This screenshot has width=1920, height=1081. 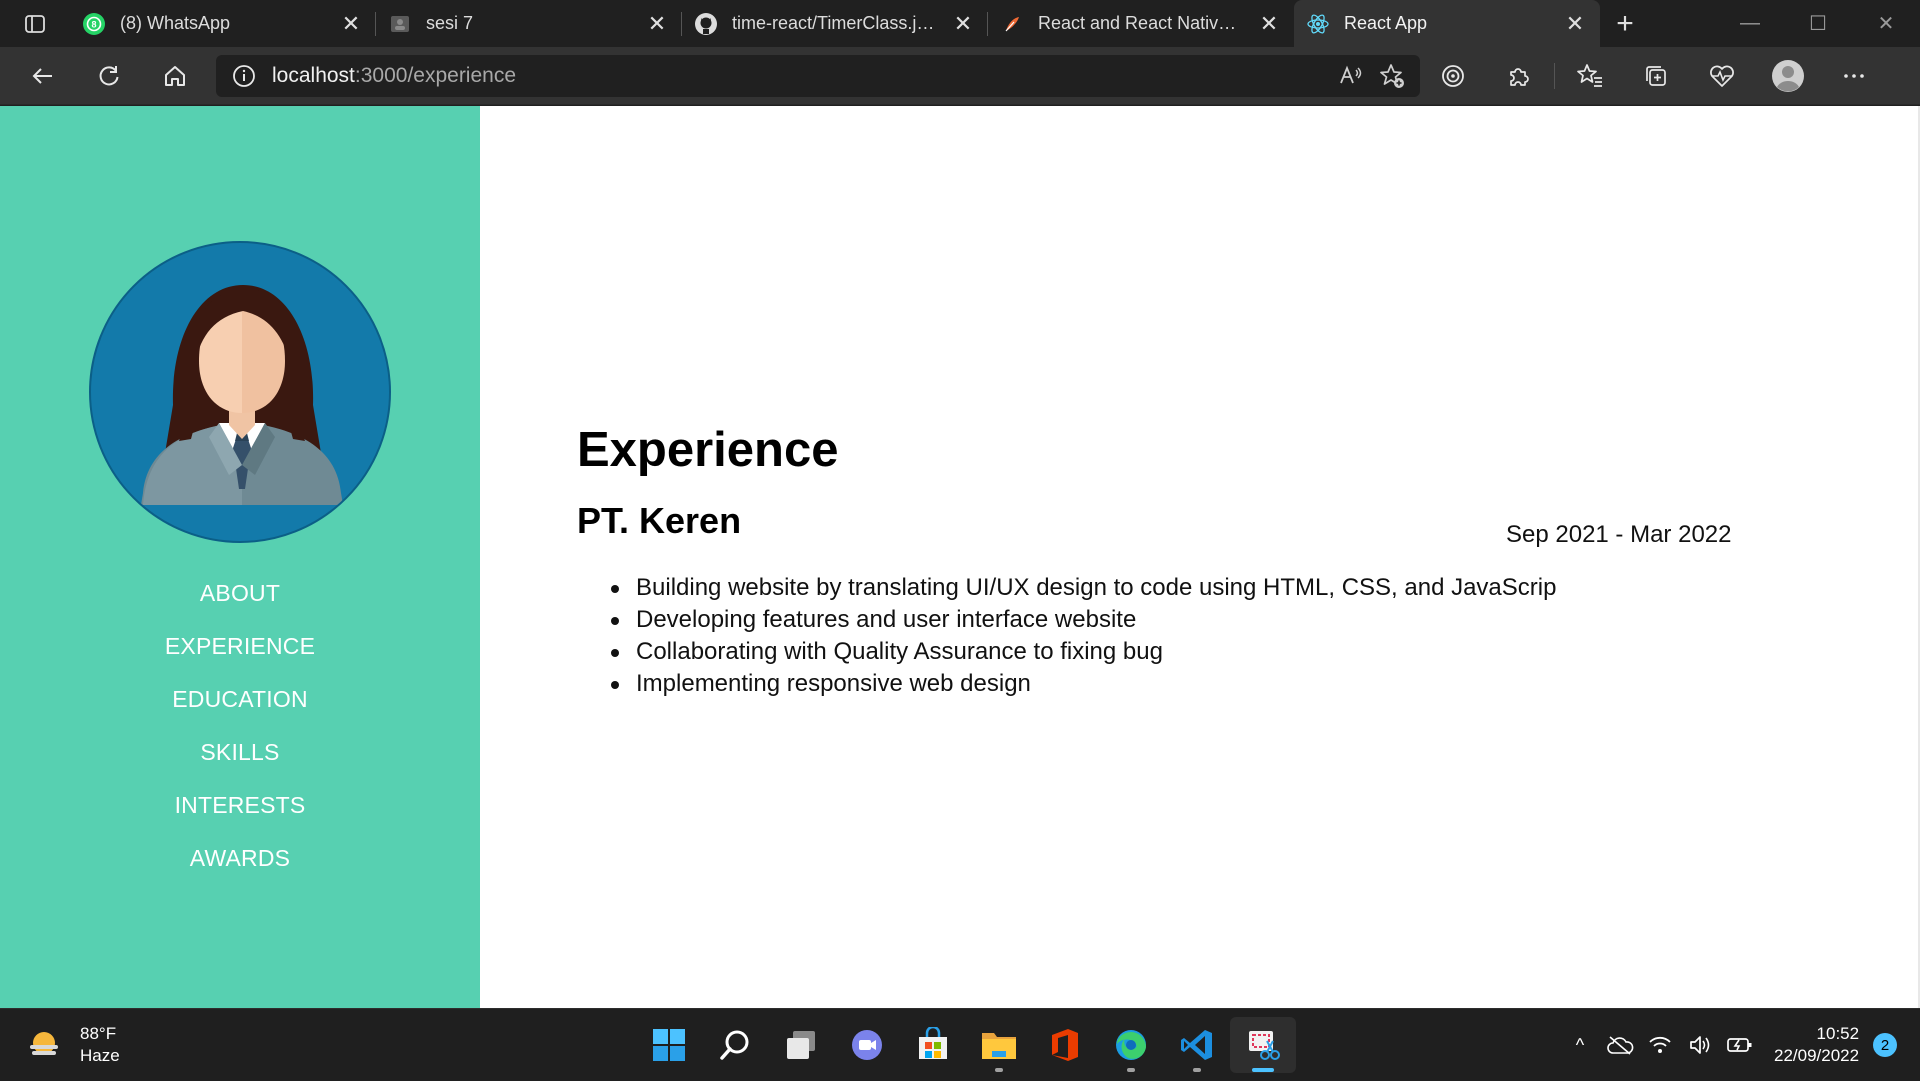 I want to click on tab-sesi-7: sesi 7 ✕, so click(x=529, y=23).